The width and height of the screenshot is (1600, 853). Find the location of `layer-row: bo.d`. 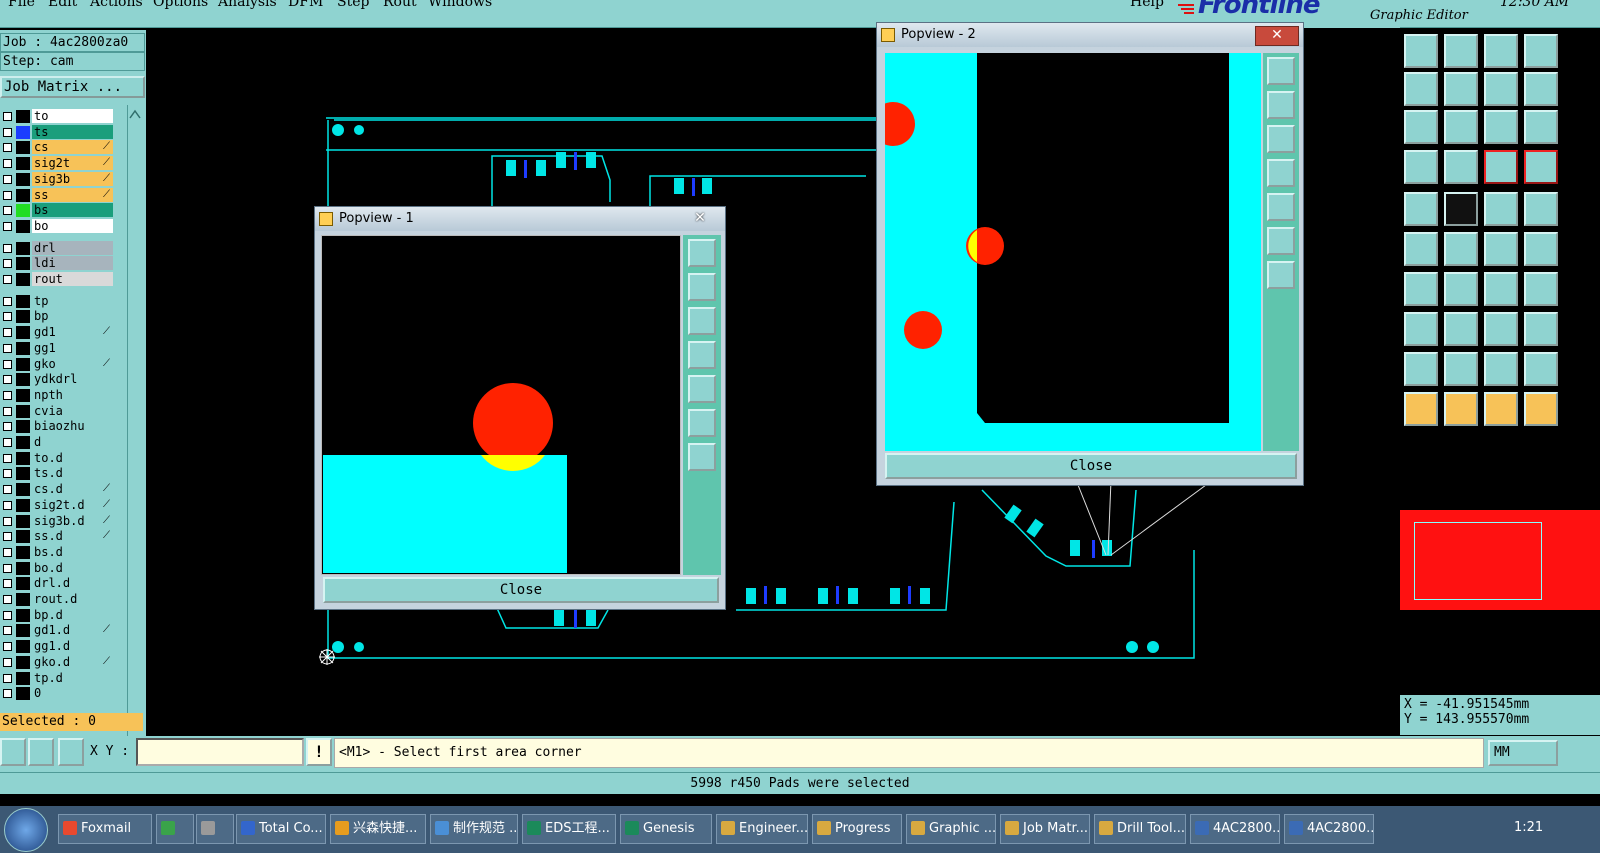

layer-row: bo.d is located at coordinates (58, 568).